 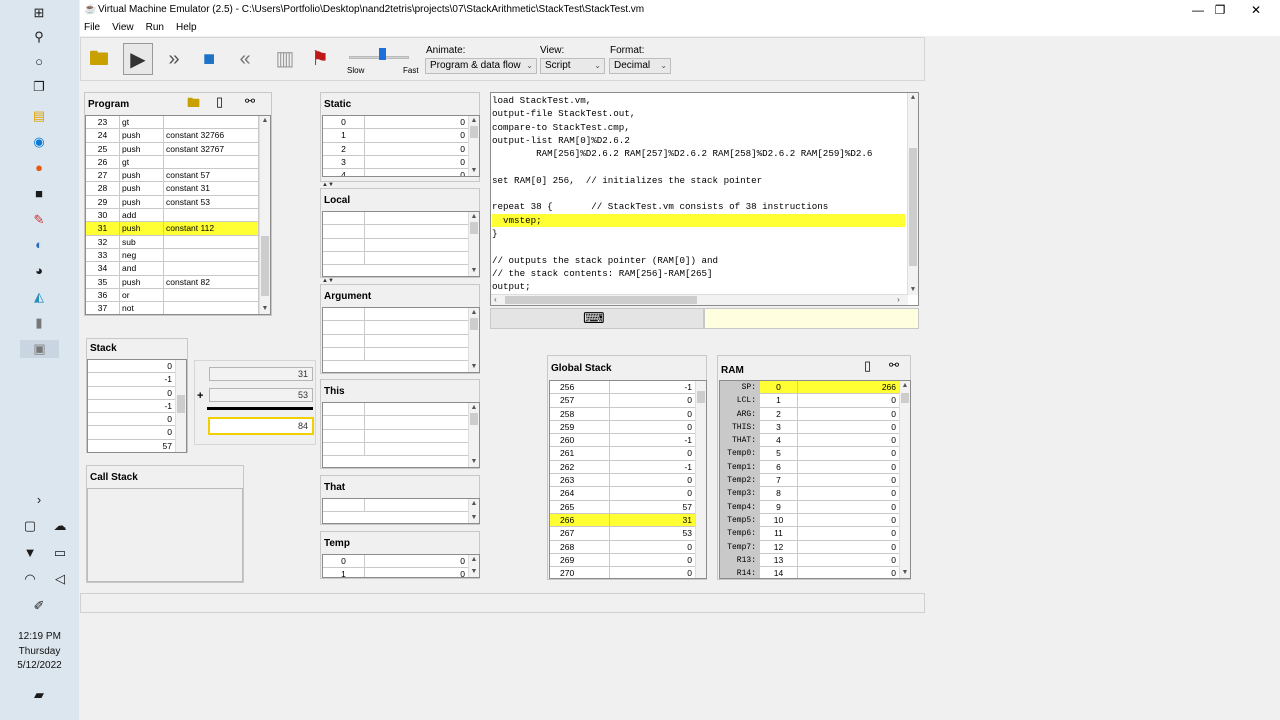 What do you see at coordinates (815, 507) in the screenshot?
I see `ram-row: Temp4: 9 0` at bounding box center [815, 507].